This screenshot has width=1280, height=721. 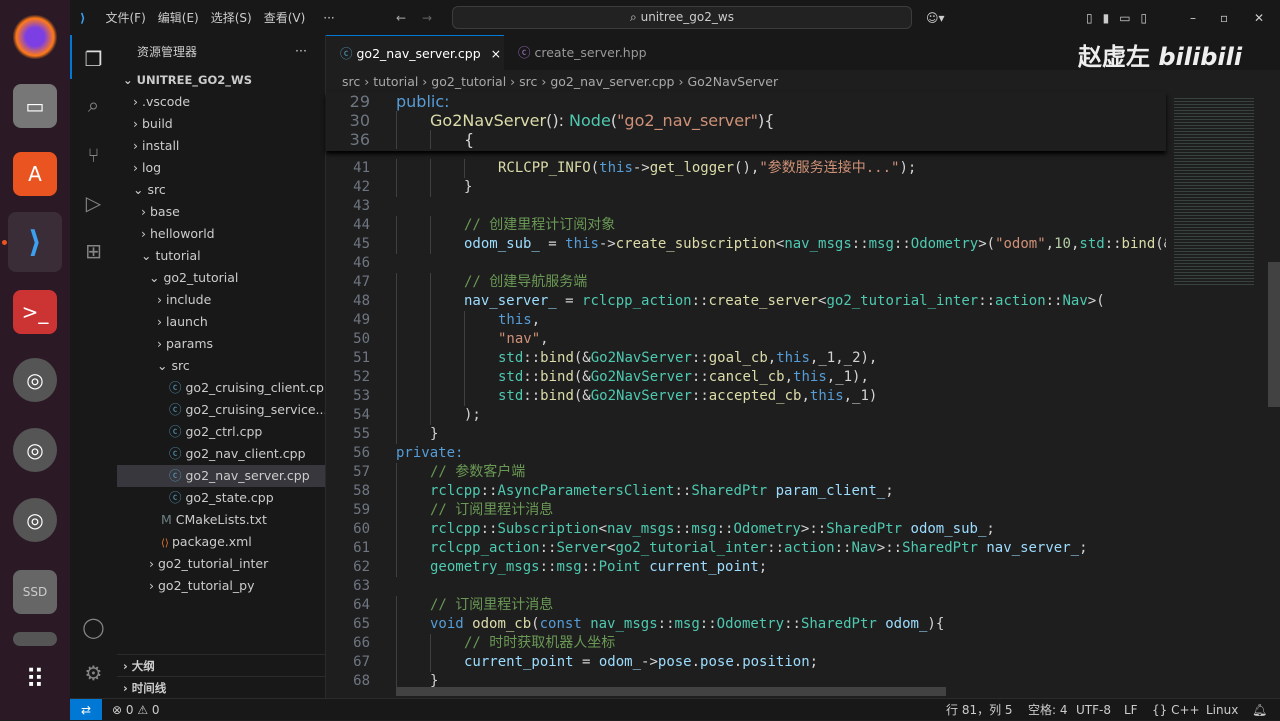 I want to click on close-button: ✕, so click(x=1259, y=18).